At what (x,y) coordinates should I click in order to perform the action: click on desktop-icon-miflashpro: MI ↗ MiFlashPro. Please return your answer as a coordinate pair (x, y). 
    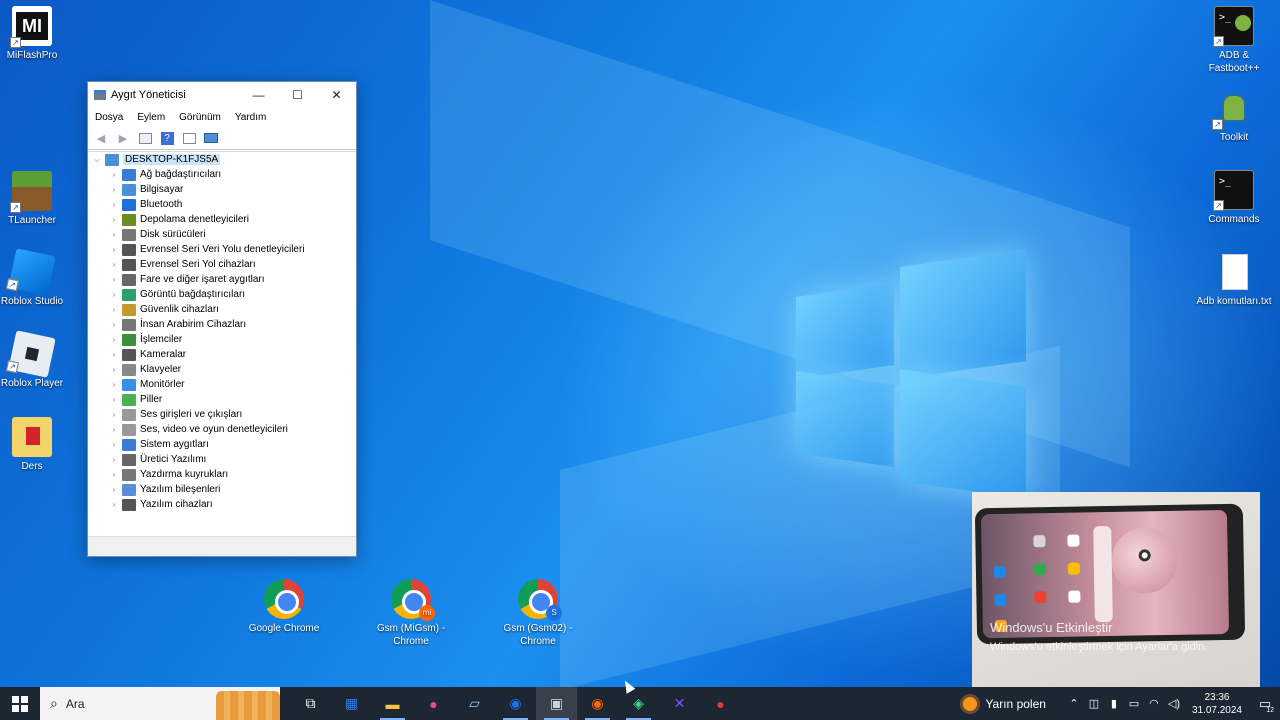
    Looking at the image, I should click on (35, 34).